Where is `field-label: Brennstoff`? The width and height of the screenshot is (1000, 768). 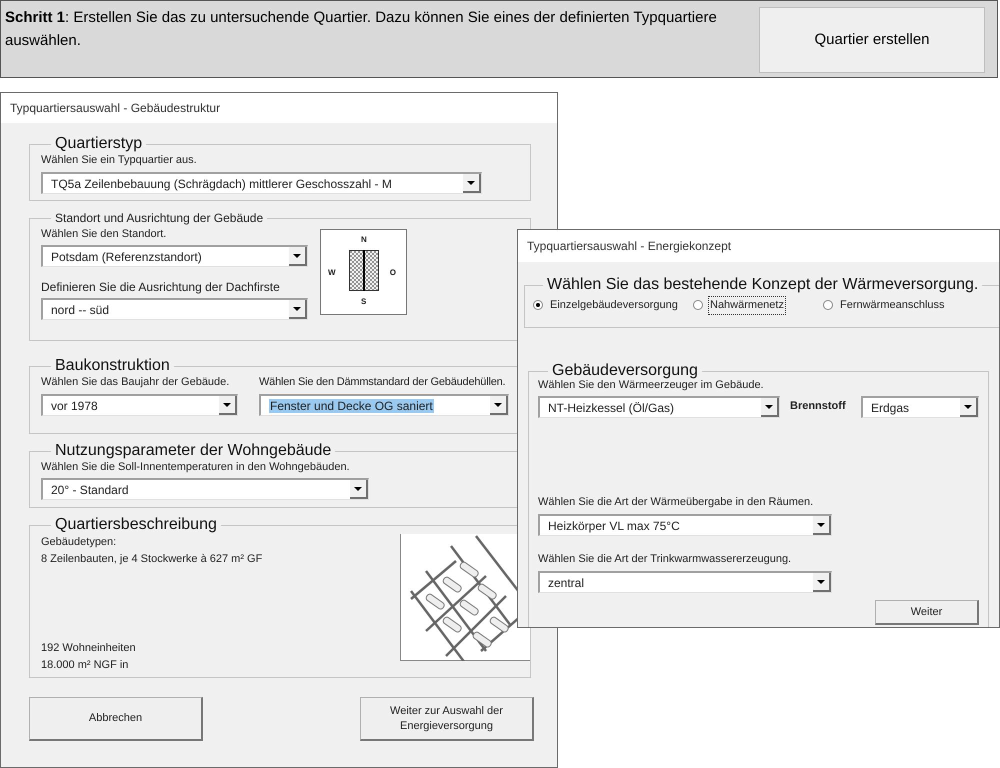
field-label: Brennstoff is located at coordinates (818, 406).